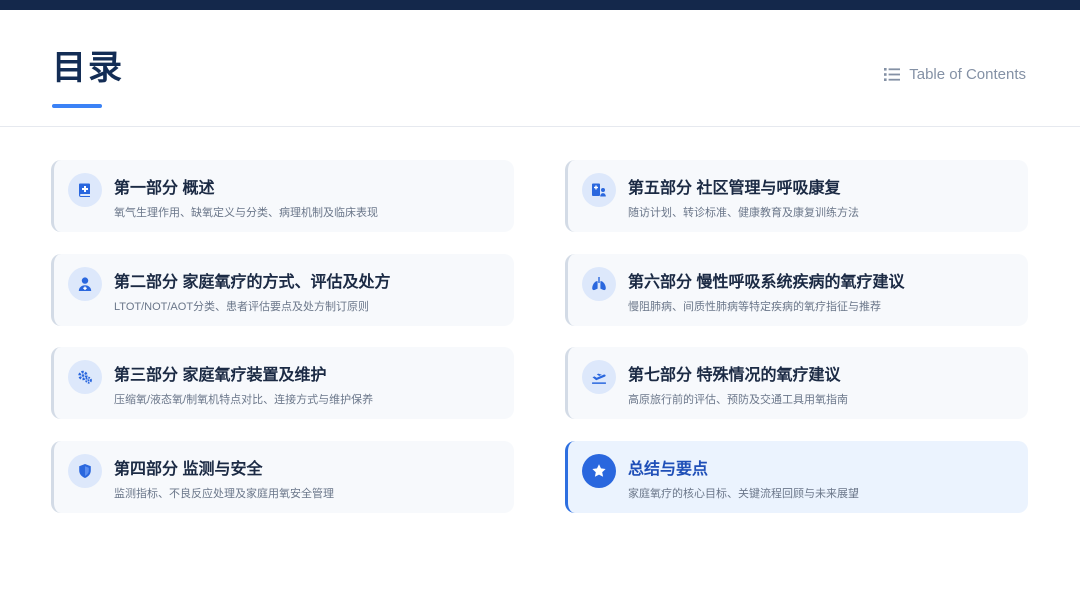  I want to click on star-icon, so click(599, 471).